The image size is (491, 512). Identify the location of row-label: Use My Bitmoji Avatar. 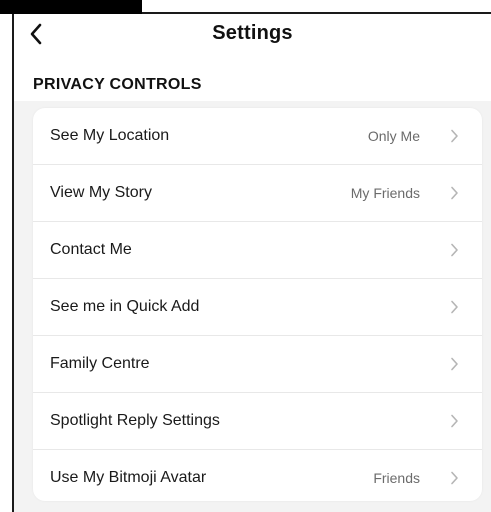
(128, 477).